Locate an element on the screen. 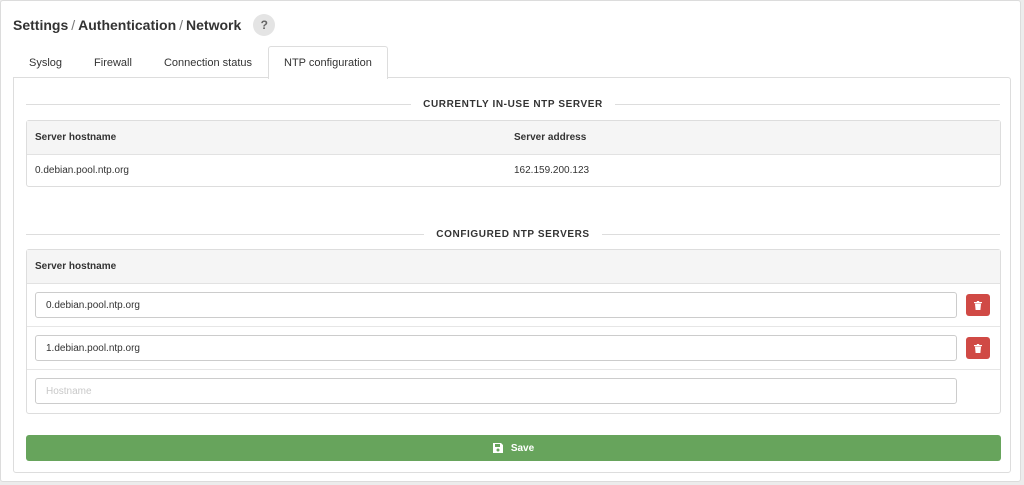 This screenshot has height=485, width=1024. help-icon: ? is located at coordinates (264, 25).